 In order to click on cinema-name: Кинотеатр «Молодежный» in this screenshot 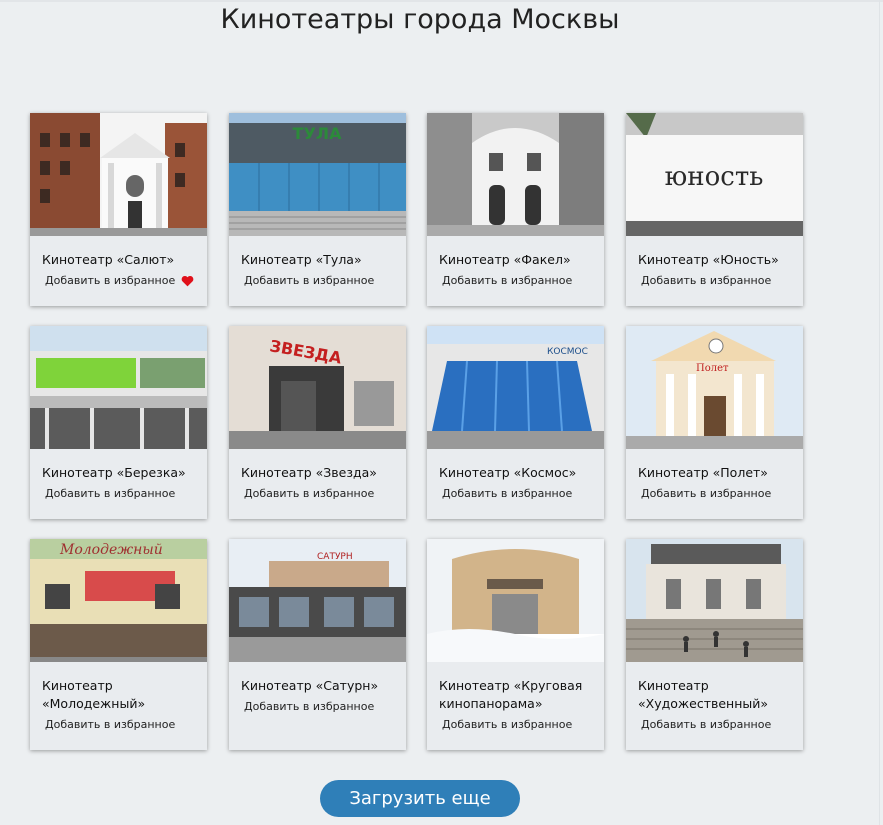, I will do `click(94, 694)`.